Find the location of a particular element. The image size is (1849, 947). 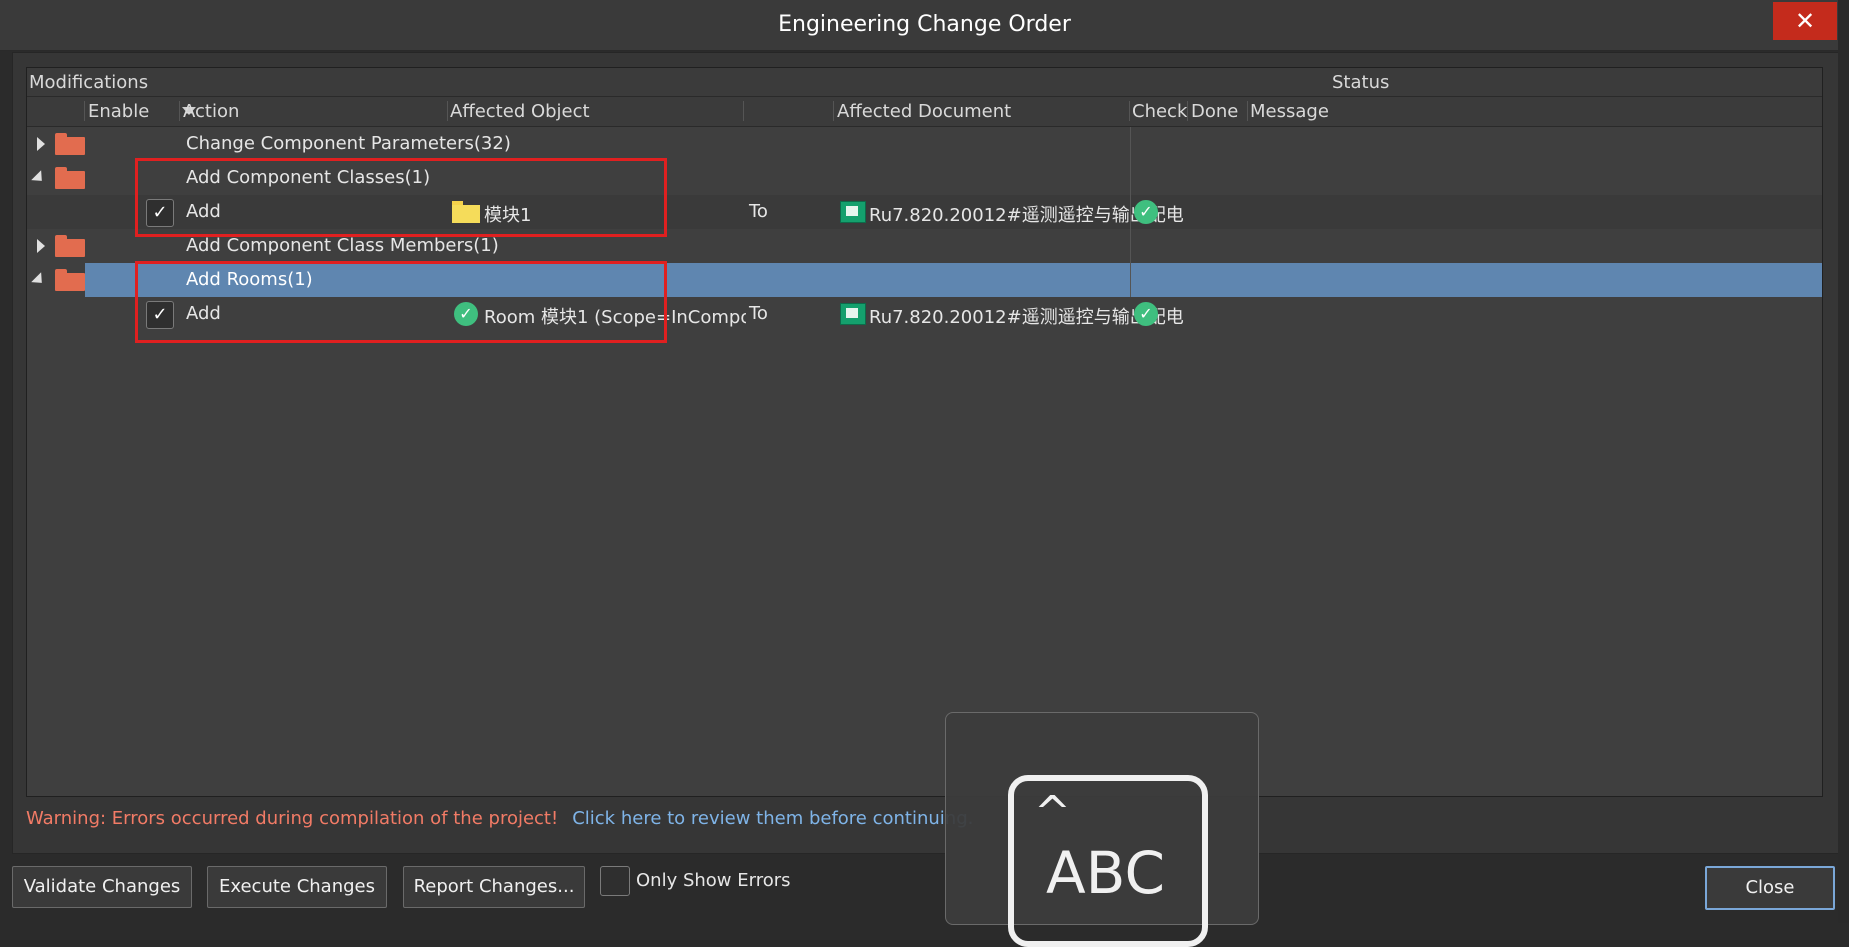

status-divider is located at coordinates (1130, 212).